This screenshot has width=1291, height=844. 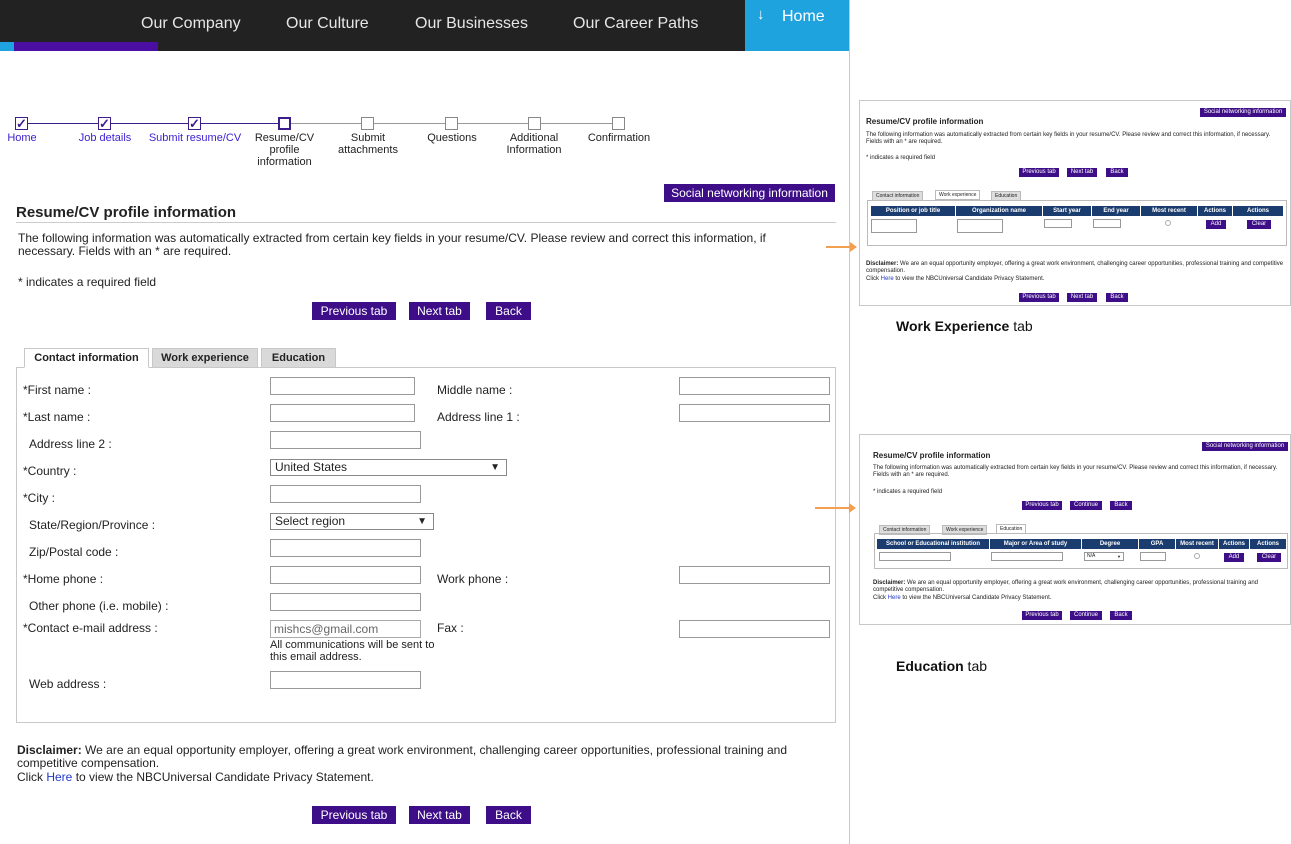 I want to click on nav-our-career-paths: Our Career Paths, so click(x=635, y=24).